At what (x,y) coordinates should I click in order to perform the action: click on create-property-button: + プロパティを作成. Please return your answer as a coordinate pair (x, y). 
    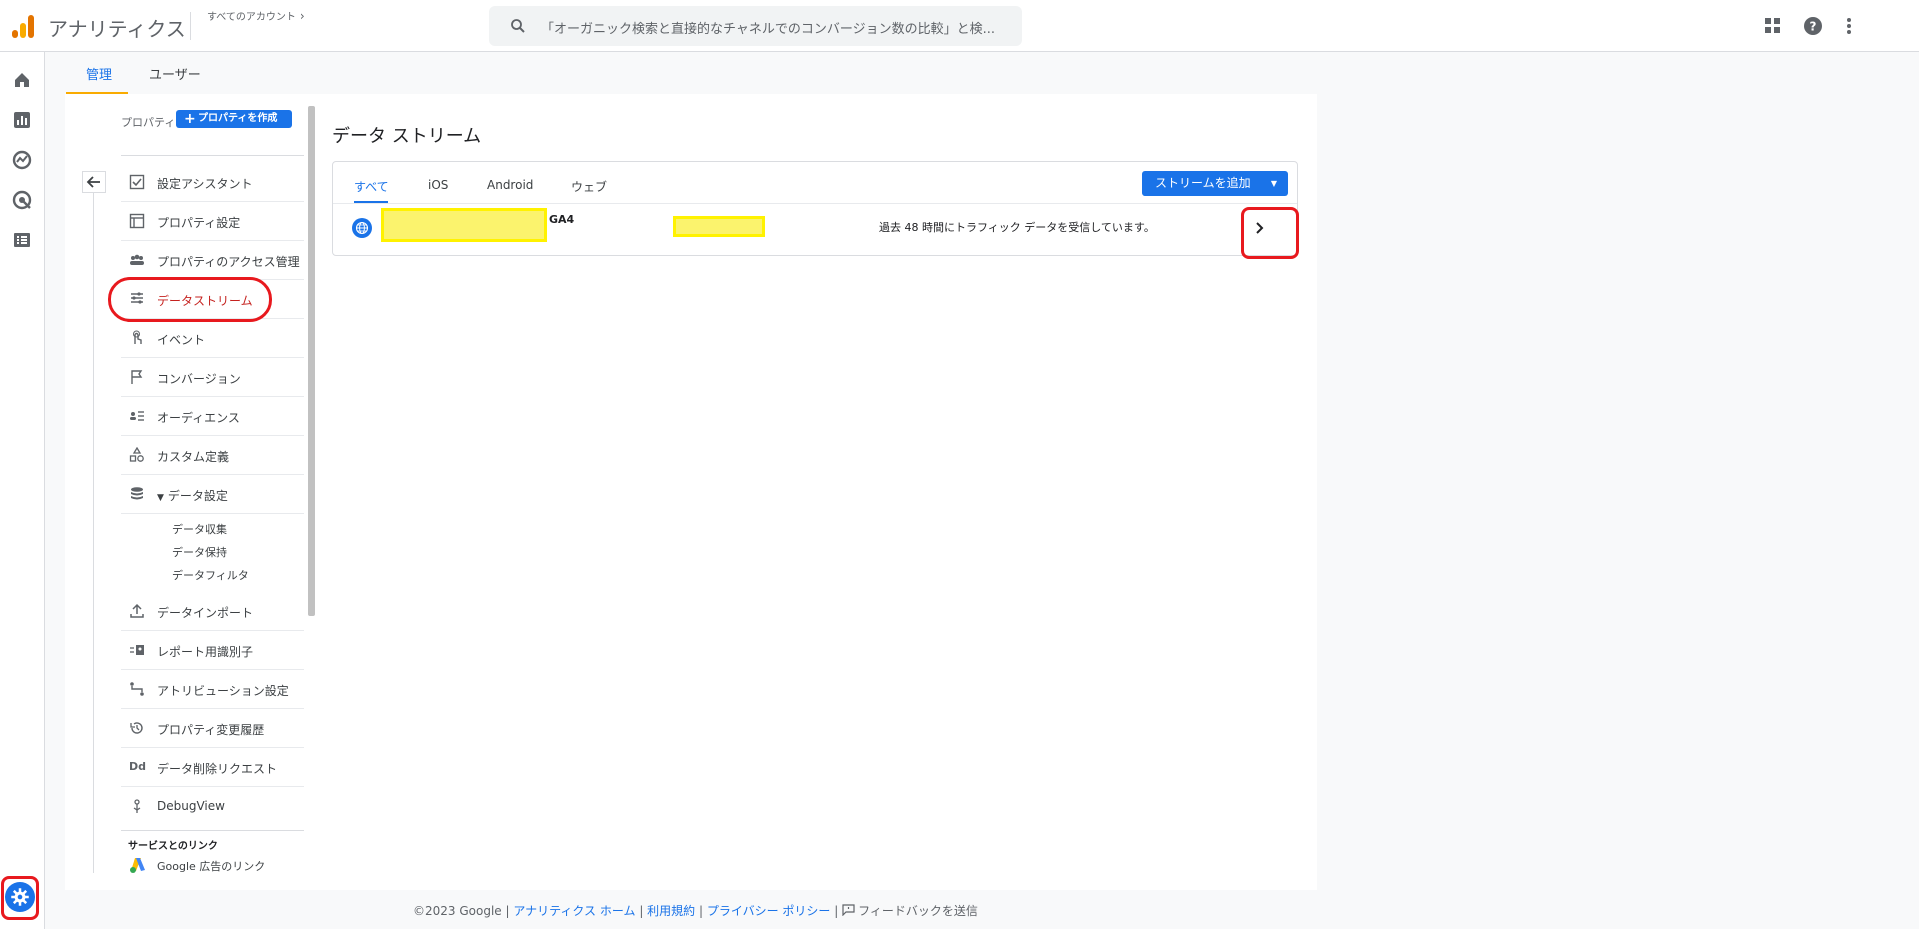
    Looking at the image, I should click on (234, 119).